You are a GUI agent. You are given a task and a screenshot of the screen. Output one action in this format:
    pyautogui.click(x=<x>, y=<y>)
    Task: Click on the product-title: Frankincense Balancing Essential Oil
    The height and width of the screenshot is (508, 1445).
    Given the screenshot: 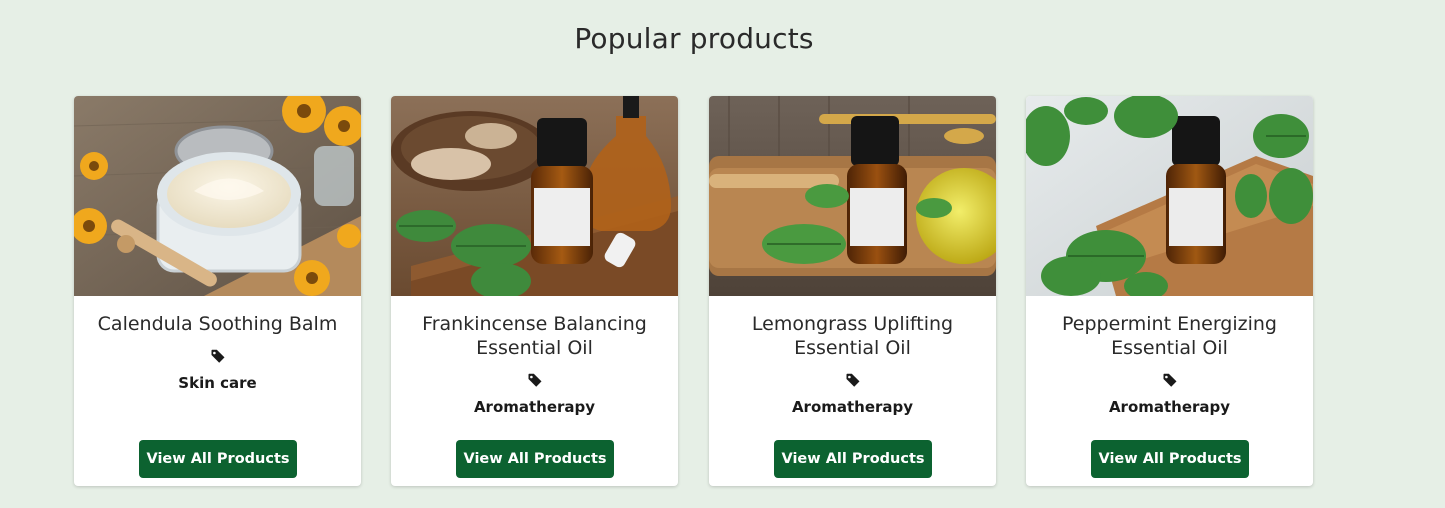 What is the action you would take?
    pyautogui.click(x=534, y=336)
    